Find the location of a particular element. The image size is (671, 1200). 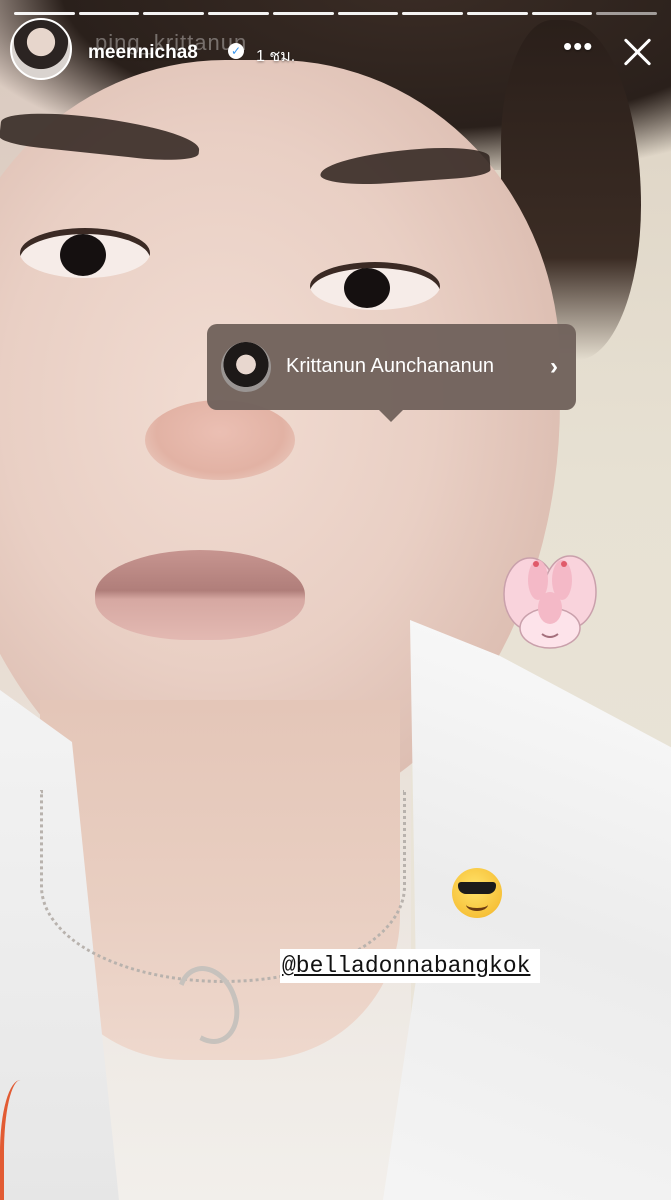

sunglasses-icon is located at coordinates (477, 888).